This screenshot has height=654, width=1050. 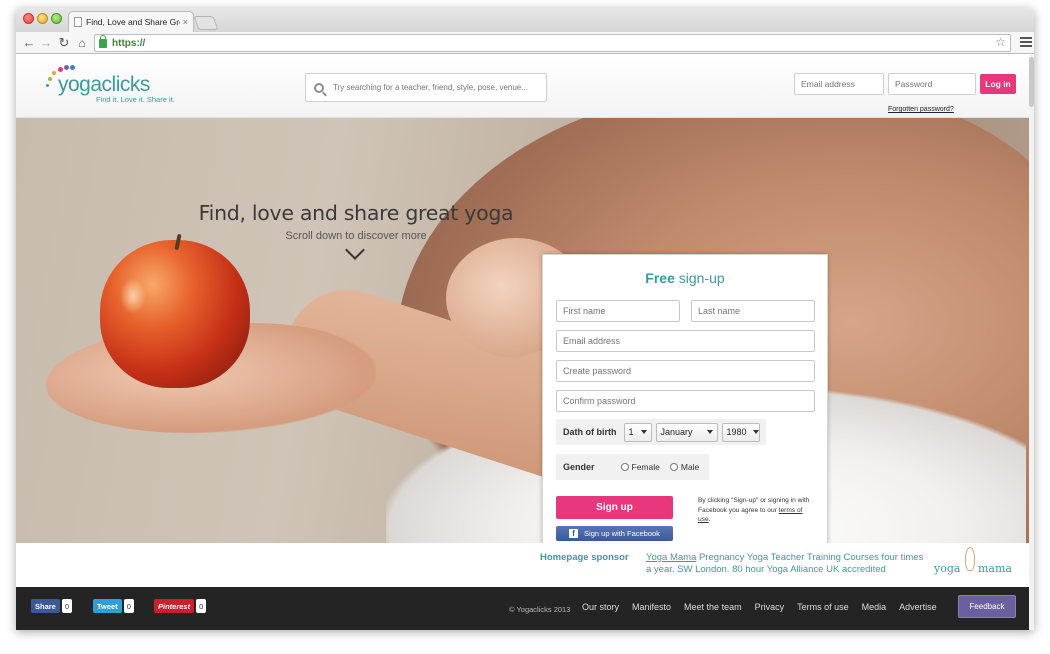 I want to click on signup-email-field, so click(x=685, y=341).